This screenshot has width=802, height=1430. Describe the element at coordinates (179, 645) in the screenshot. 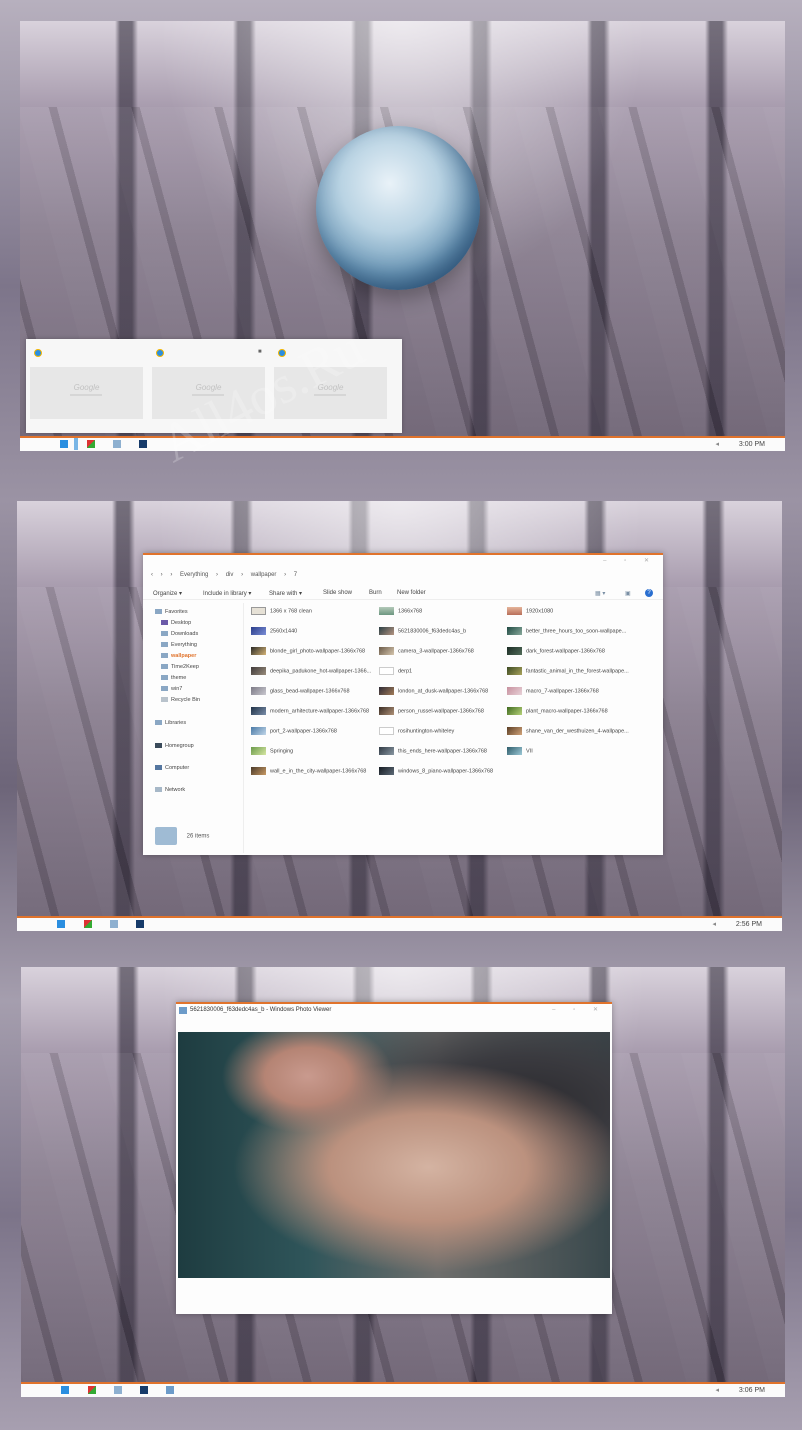

I see `nav-everything: Everything` at that location.